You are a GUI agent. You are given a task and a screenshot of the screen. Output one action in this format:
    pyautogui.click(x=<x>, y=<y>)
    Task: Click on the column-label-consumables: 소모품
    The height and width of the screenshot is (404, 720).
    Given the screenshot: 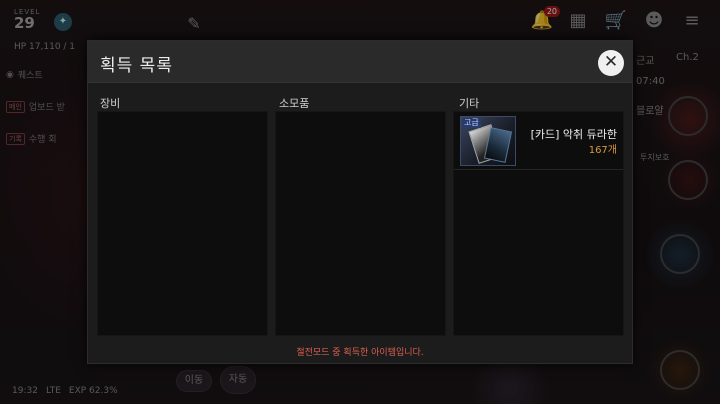 What is the action you would take?
    pyautogui.click(x=294, y=103)
    